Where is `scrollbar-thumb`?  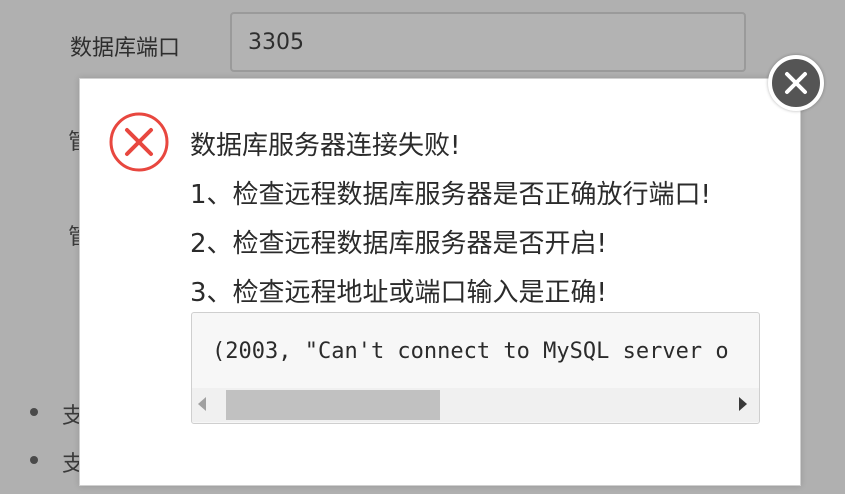 scrollbar-thumb is located at coordinates (333, 405).